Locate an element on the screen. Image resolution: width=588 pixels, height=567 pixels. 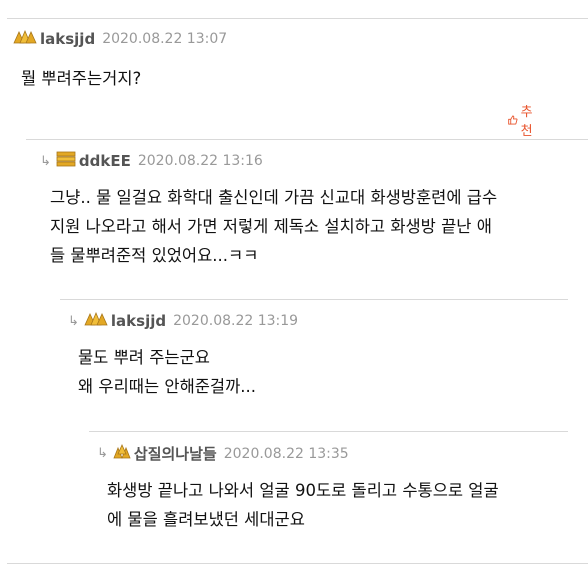
comment-meta: ↳ ddkEE 2020.08.22 13:16 is located at coordinates (151, 161).